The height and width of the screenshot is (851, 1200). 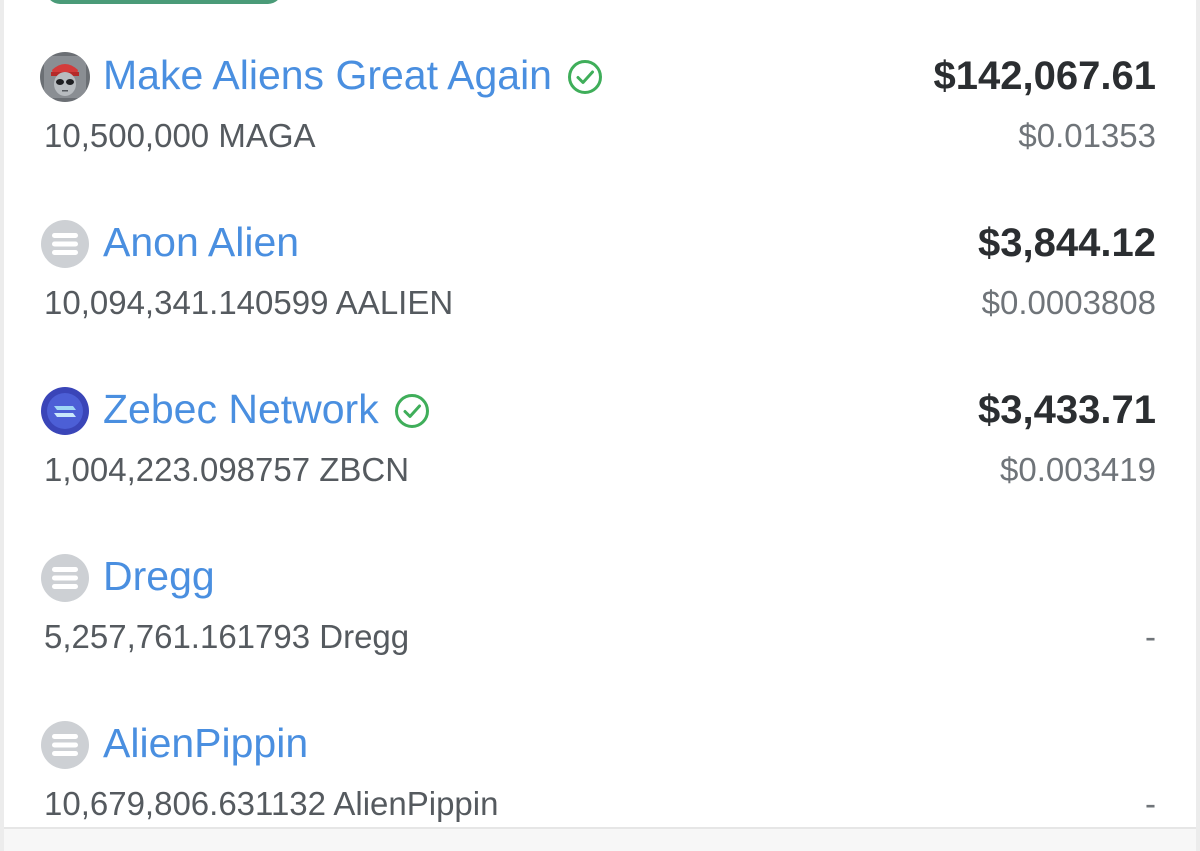 What do you see at coordinates (271, 803) in the screenshot?
I see `token-amount: 10,679,806.631132 AlienPippin` at bounding box center [271, 803].